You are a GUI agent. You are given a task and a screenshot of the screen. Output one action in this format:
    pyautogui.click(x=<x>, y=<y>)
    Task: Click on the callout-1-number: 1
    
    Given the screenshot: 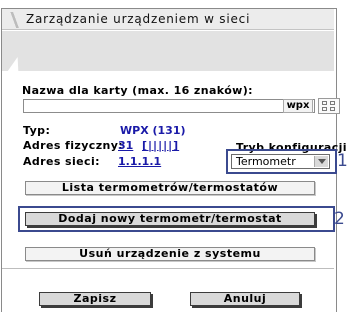 What is the action you would take?
    pyautogui.click(x=342, y=161)
    